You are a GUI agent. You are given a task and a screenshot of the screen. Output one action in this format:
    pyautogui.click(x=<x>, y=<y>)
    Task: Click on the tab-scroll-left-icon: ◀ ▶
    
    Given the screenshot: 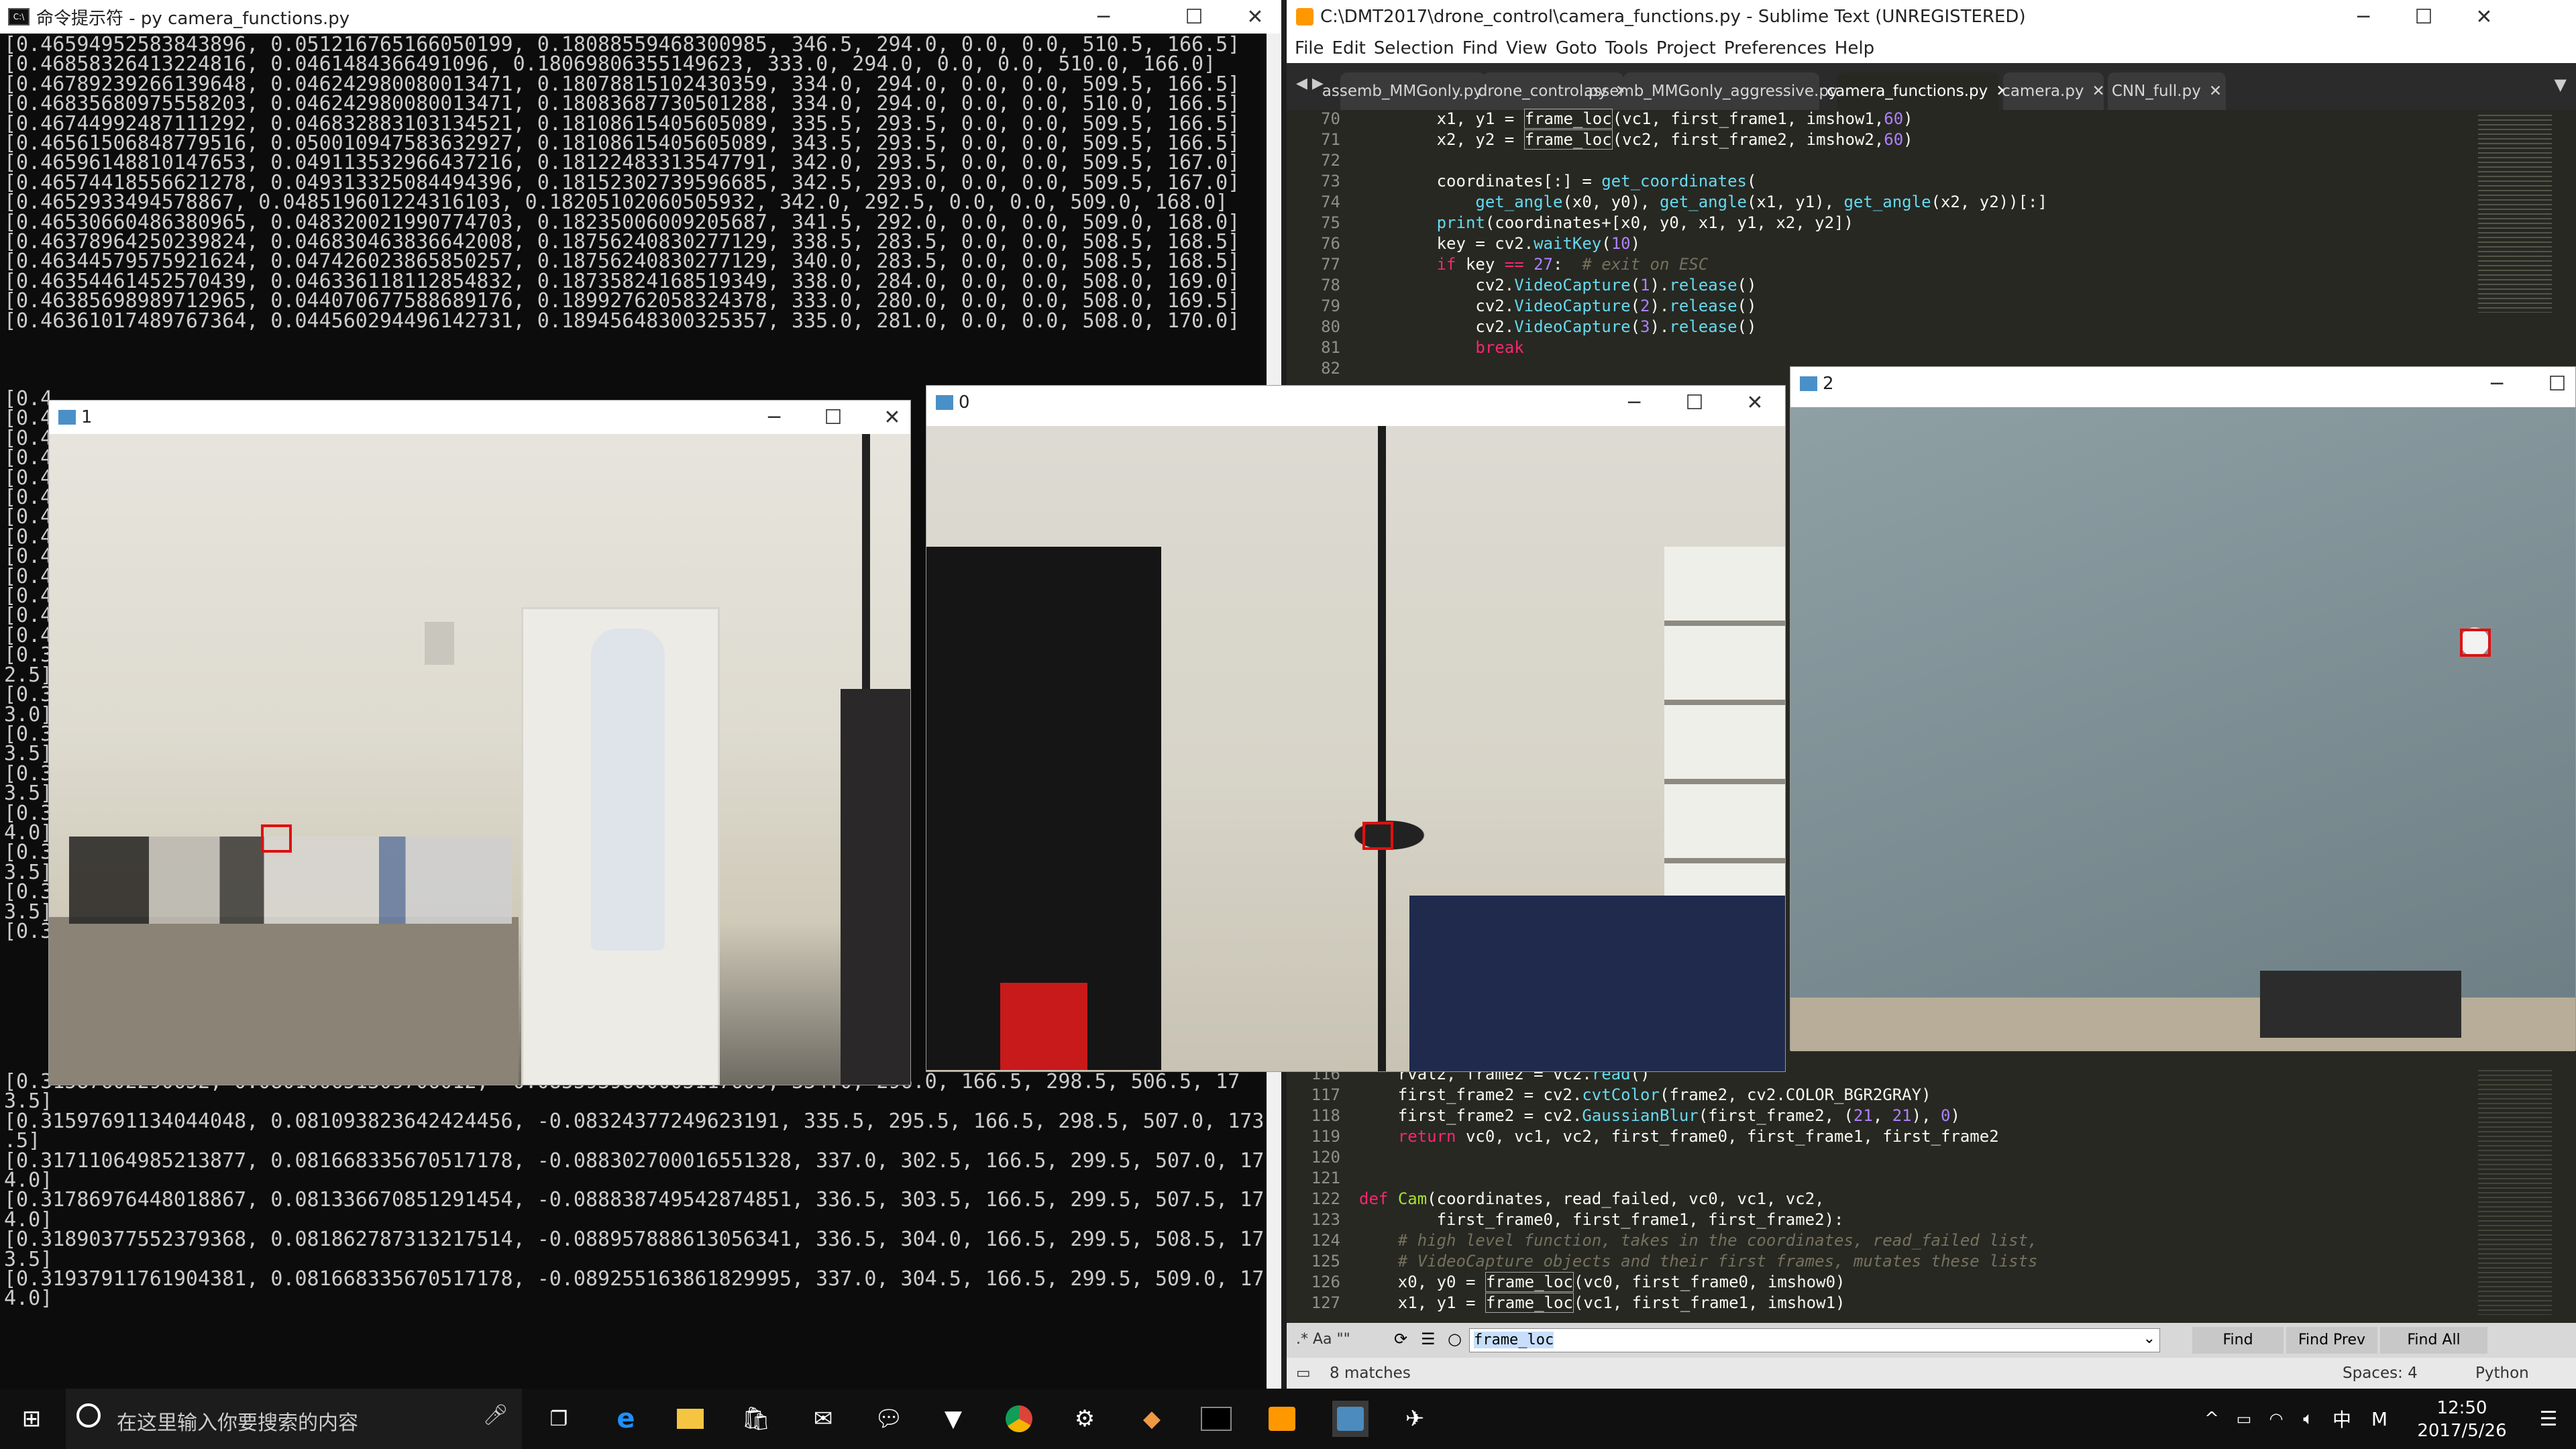 What is the action you would take?
    pyautogui.click(x=1310, y=83)
    